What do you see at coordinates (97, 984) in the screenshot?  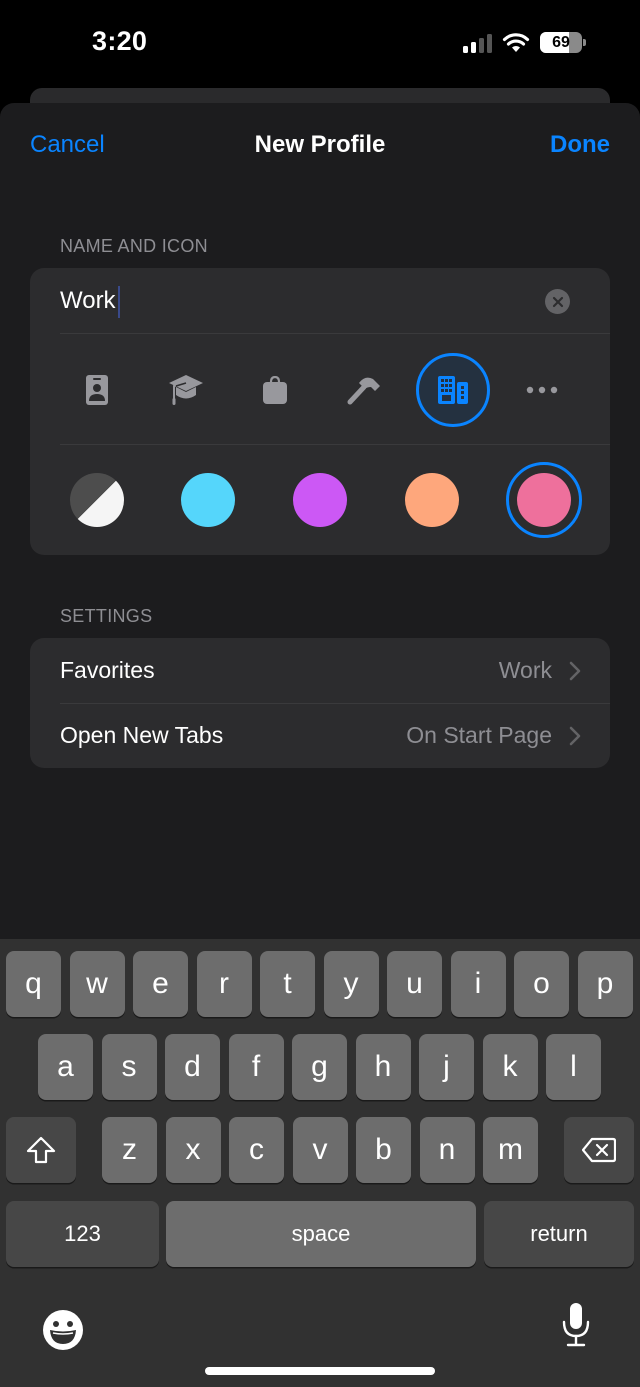 I see `key-w: w` at bounding box center [97, 984].